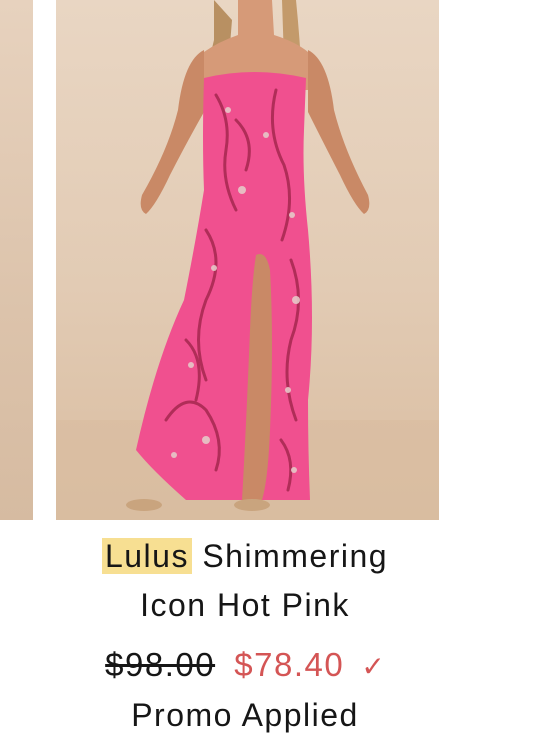 The width and height of the screenshot is (550, 735). Describe the element at coordinates (373, 666) in the screenshot. I see `check-icon: ✓` at that location.